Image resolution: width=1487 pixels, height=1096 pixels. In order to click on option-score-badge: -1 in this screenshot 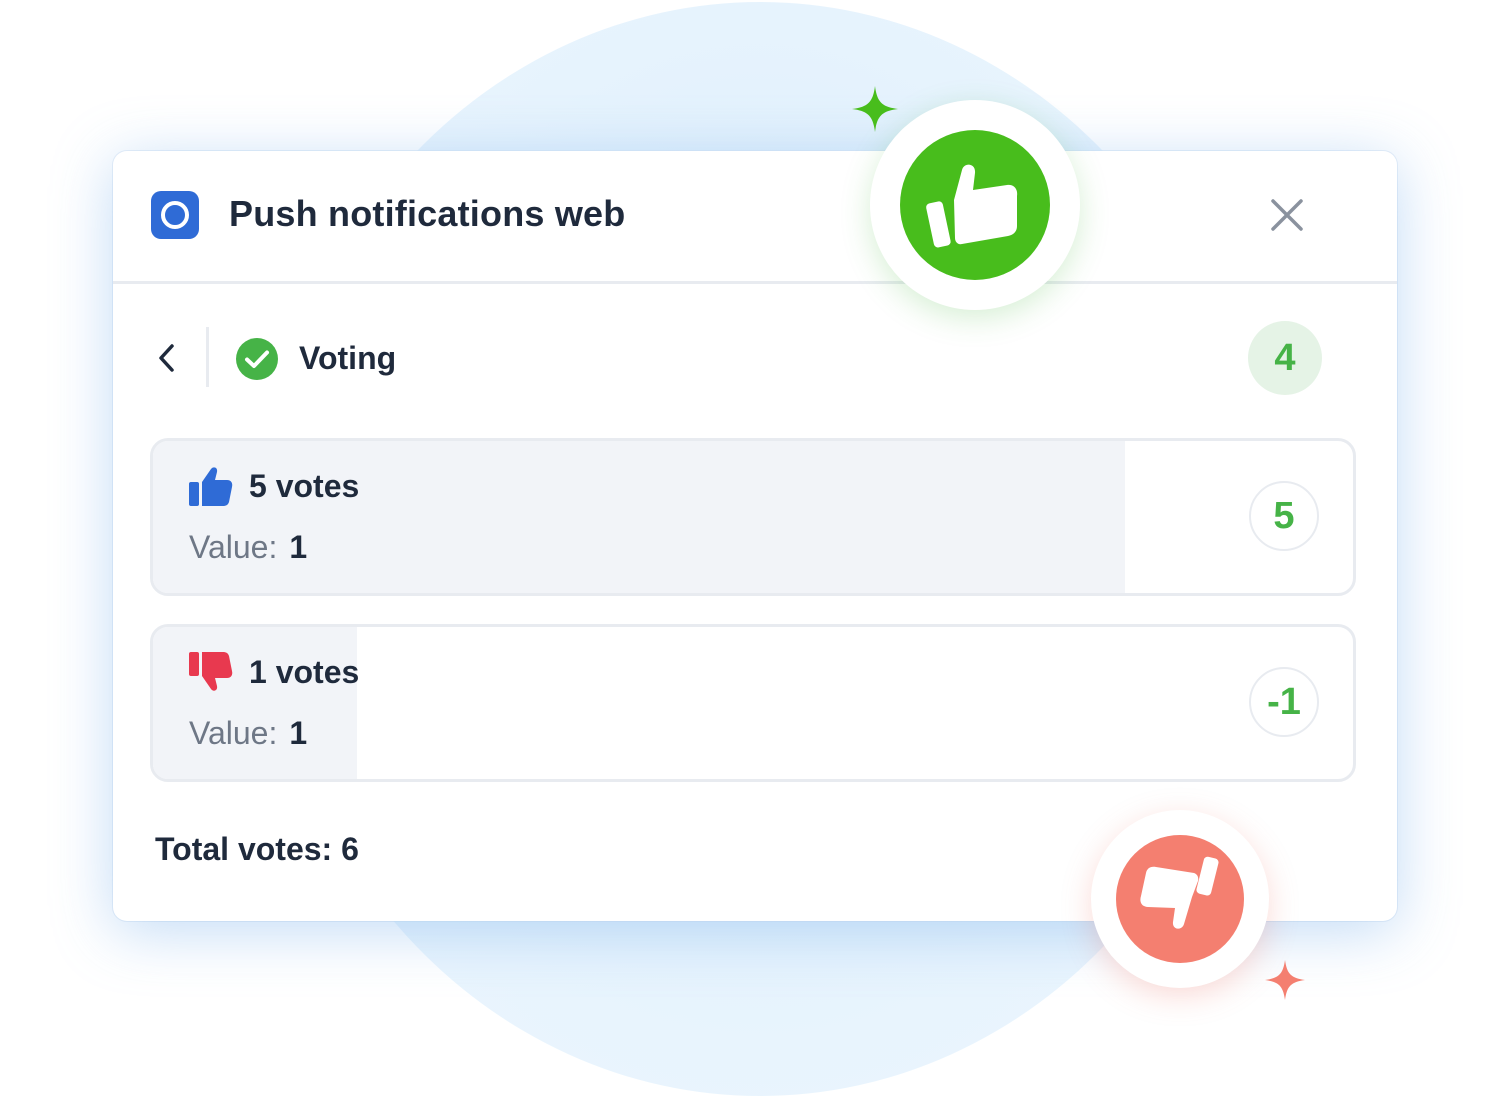, I will do `click(1284, 702)`.